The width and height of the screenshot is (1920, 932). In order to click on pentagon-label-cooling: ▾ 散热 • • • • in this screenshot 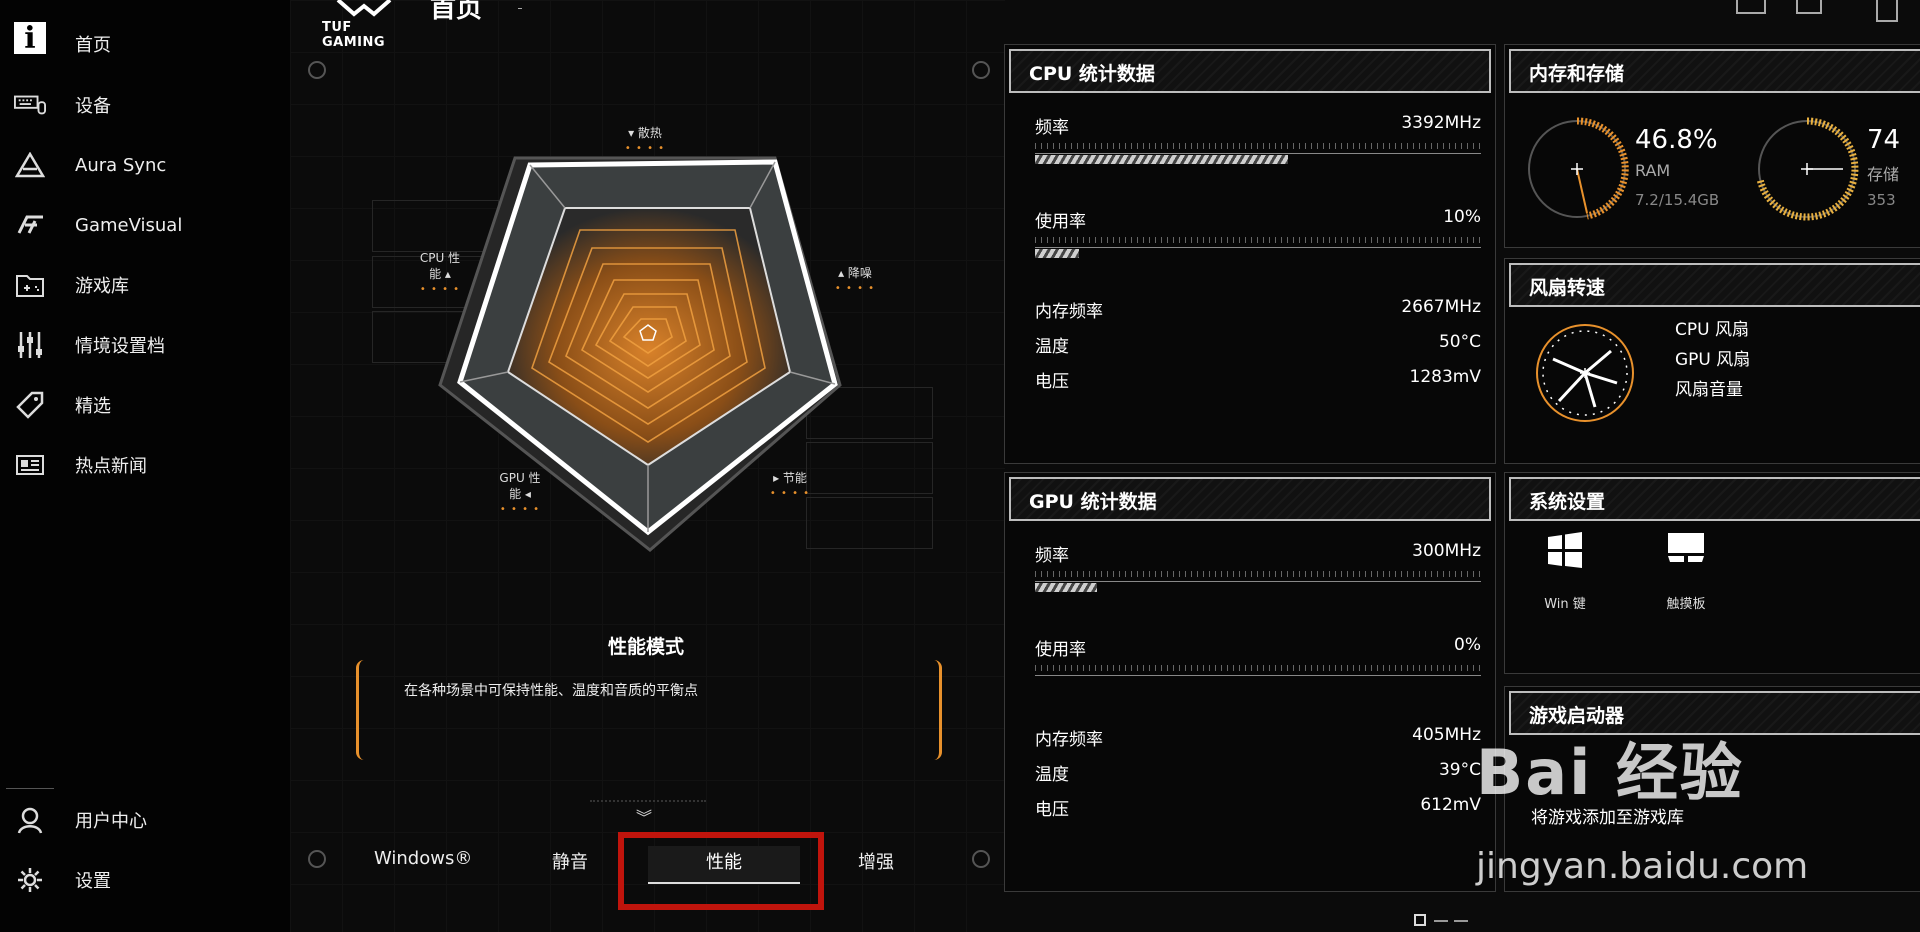, I will do `click(645, 141)`.